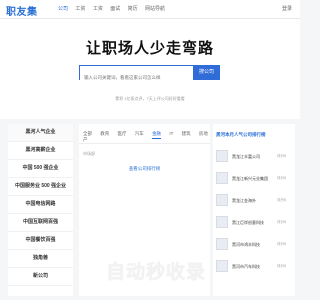 This screenshot has width=320, height=300. I want to click on ranking-item: 黑河市鸿丰科技 评分5, so click(254, 245).